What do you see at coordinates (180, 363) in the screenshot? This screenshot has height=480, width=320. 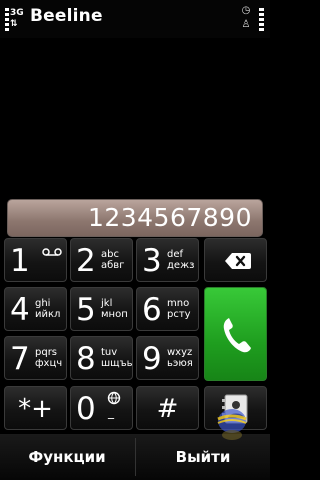 I see `key-letters-cyrillic: ьэюя` at bounding box center [180, 363].